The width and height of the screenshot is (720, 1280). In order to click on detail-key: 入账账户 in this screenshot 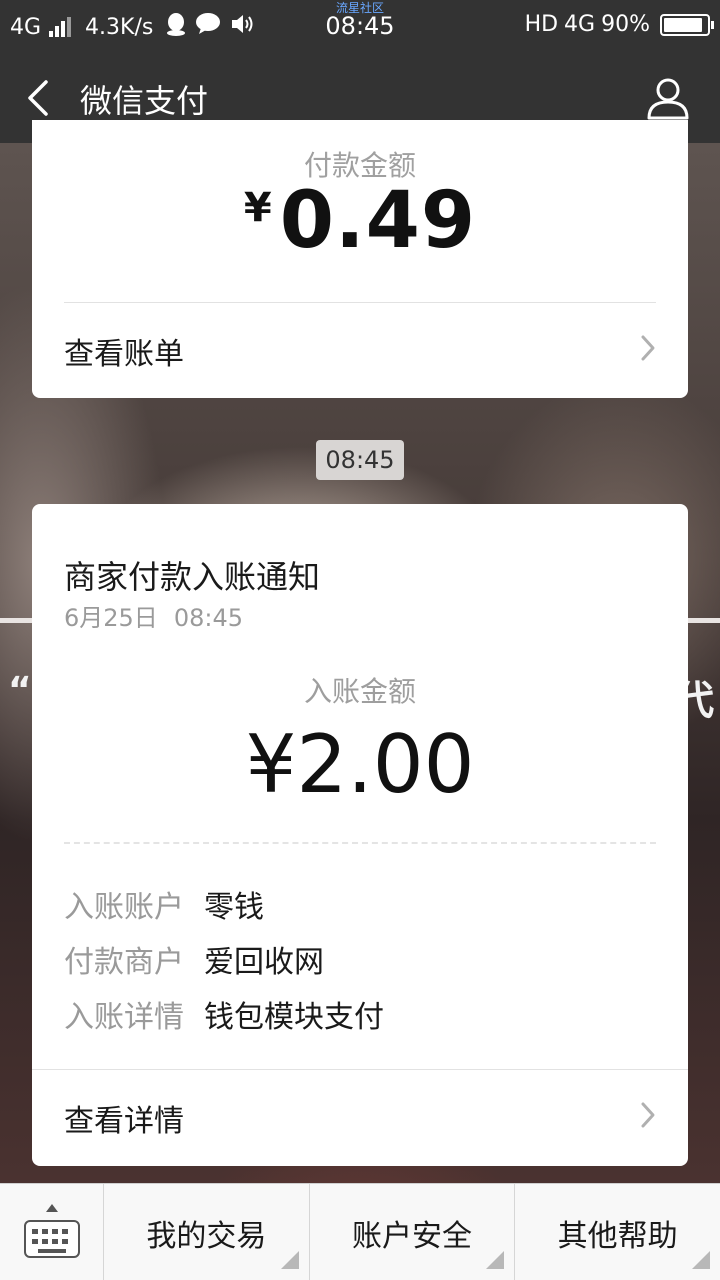, I will do `click(124, 907)`.